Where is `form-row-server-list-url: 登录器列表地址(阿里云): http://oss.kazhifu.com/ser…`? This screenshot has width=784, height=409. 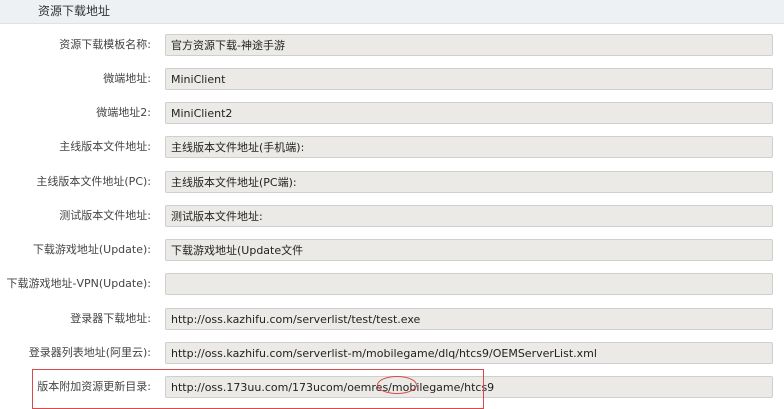
form-row-server-list-url: 登录器列表地址(阿里云): http://oss.kazhifu.com/ser… is located at coordinates (392, 353).